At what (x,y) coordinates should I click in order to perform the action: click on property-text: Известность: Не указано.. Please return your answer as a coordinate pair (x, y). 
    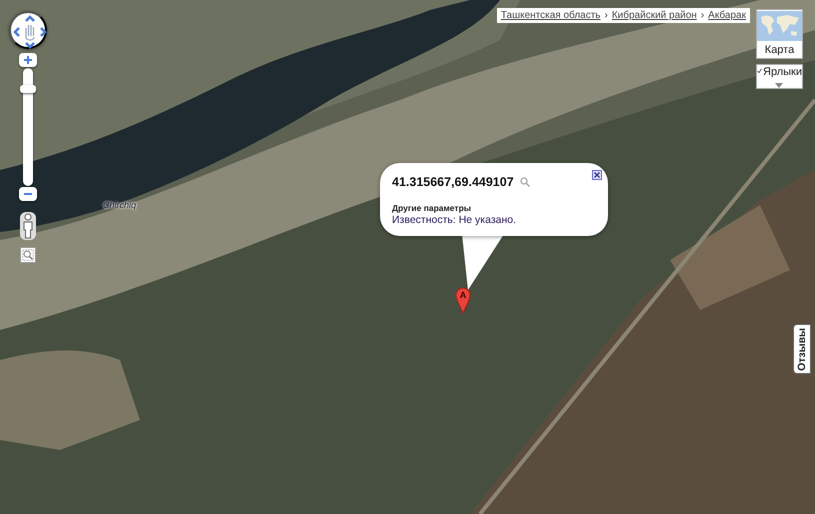
    Looking at the image, I should click on (454, 220).